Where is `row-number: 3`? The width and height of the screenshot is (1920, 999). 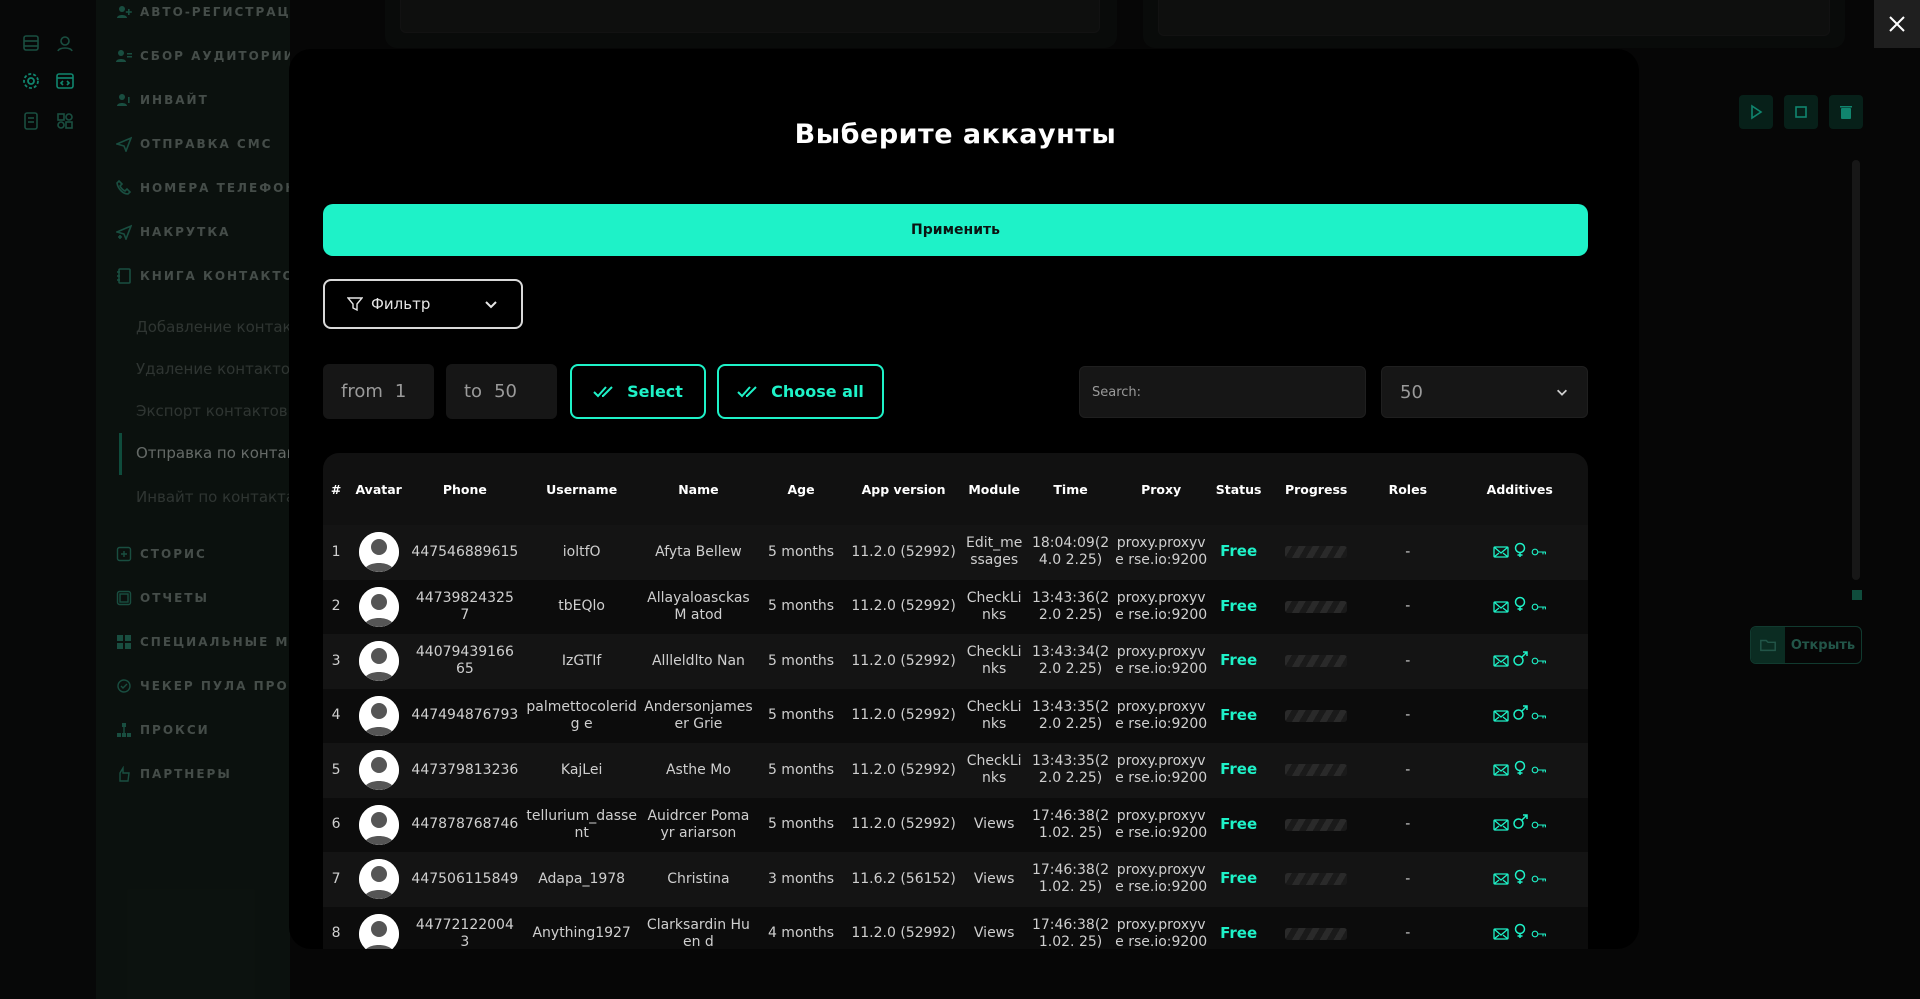
row-number: 3 is located at coordinates (336, 661).